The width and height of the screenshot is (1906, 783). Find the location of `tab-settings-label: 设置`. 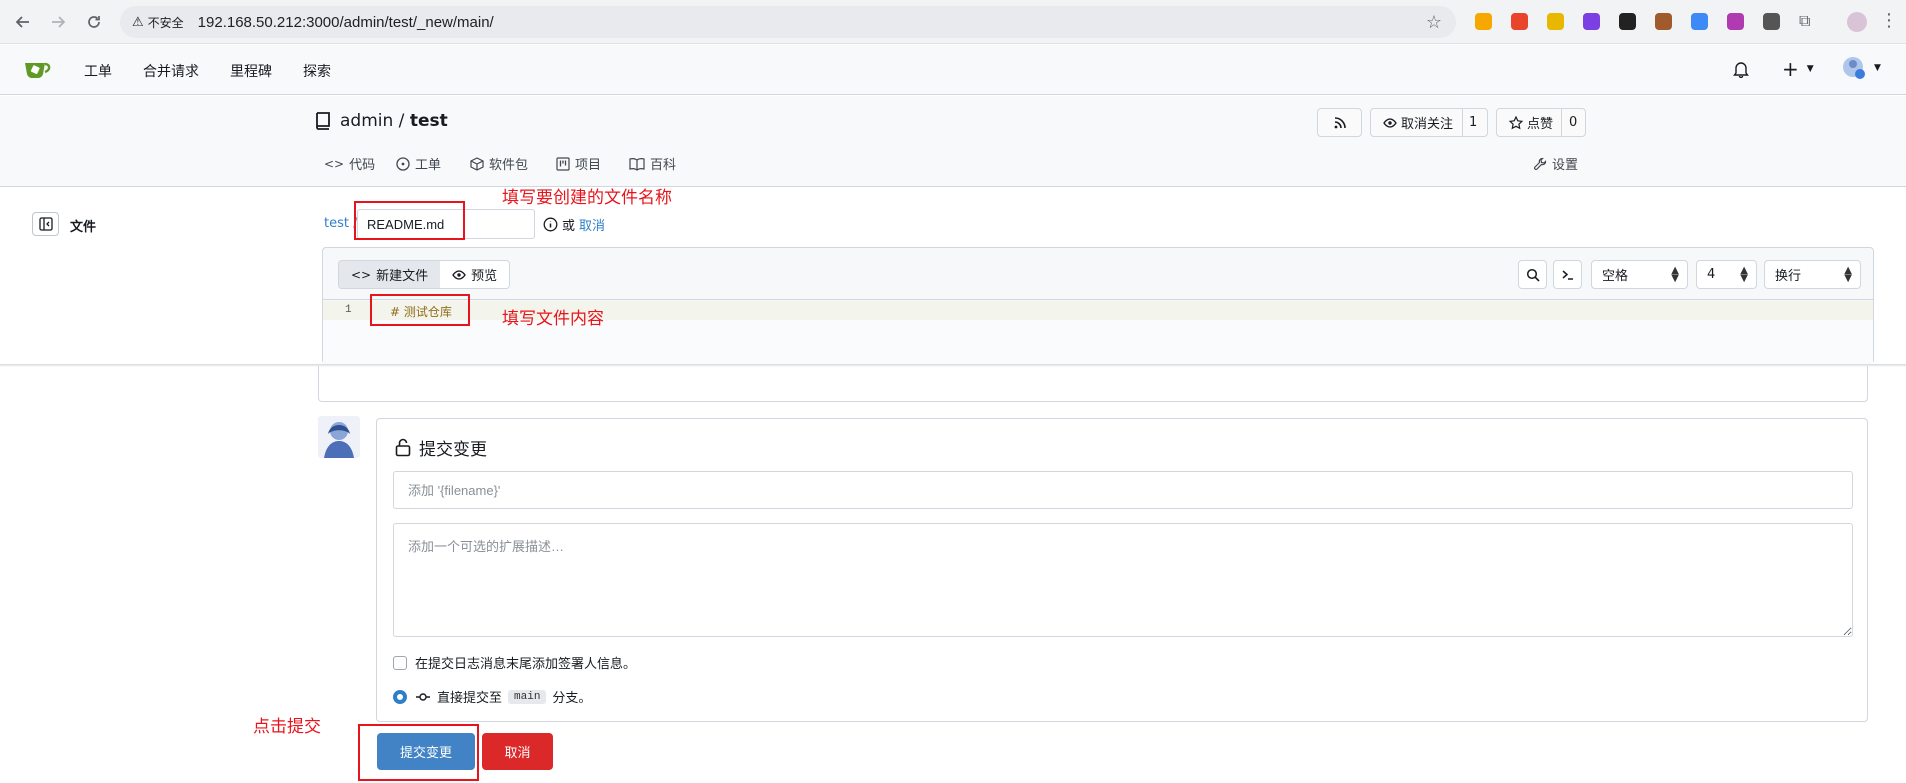

tab-settings-label: 设置 is located at coordinates (1565, 165).